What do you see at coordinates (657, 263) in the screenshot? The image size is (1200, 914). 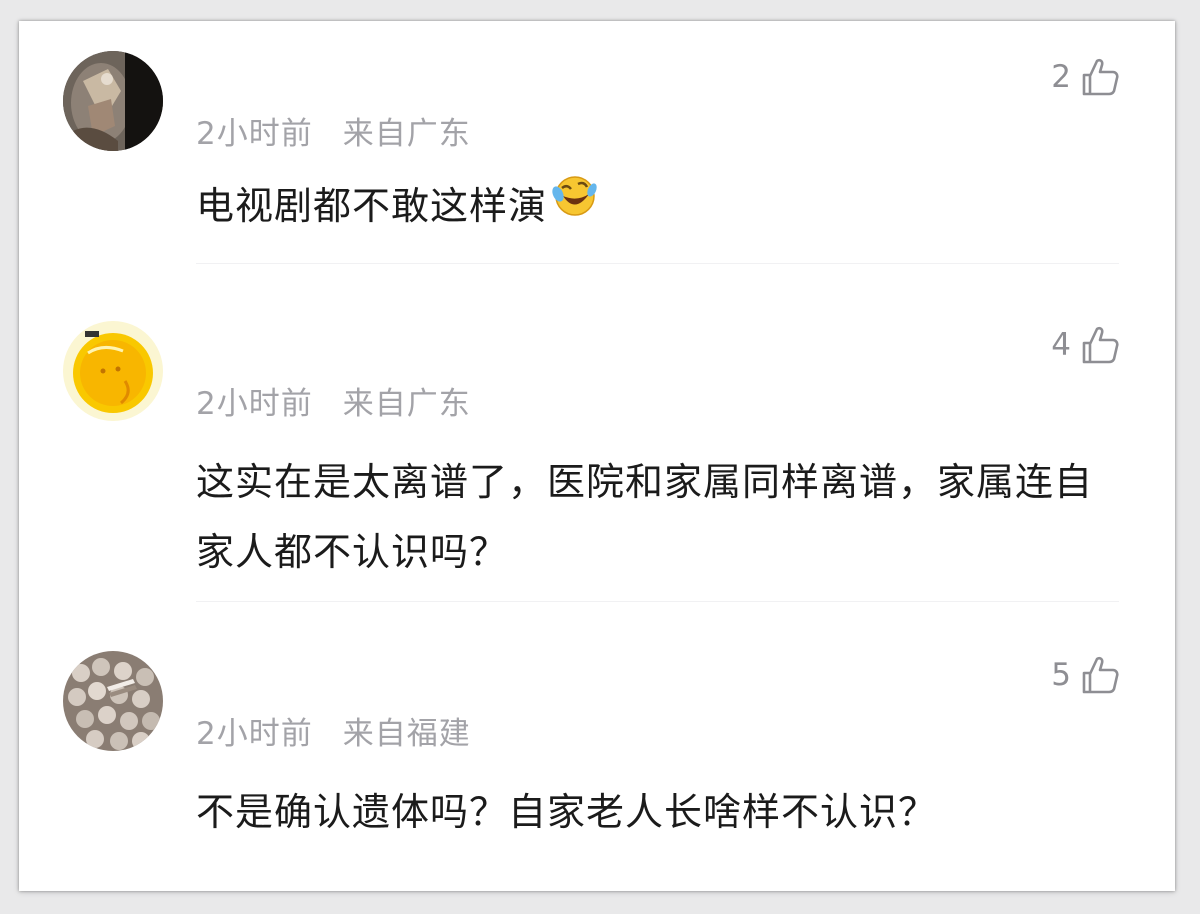 I see `comment-divider` at bounding box center [657, 263].